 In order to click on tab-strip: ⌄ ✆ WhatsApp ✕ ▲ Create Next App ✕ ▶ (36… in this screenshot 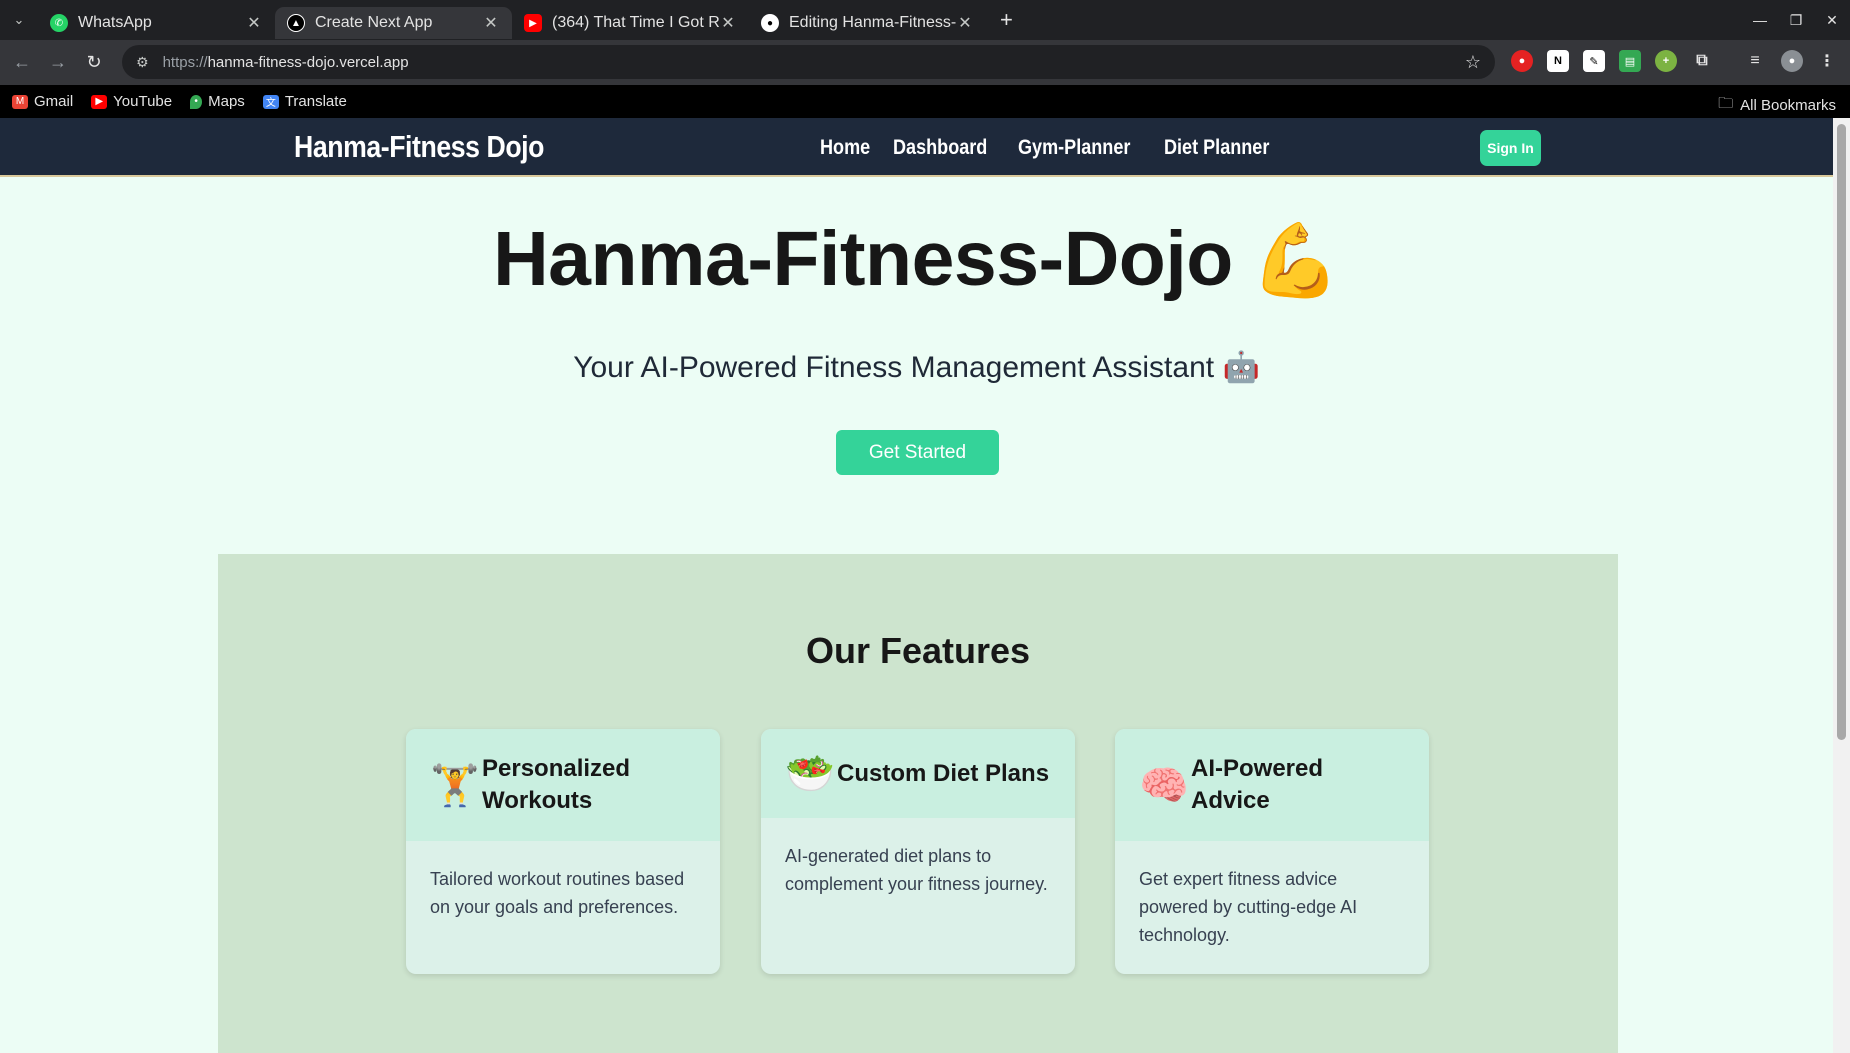, I will do `click(925, 20)`.